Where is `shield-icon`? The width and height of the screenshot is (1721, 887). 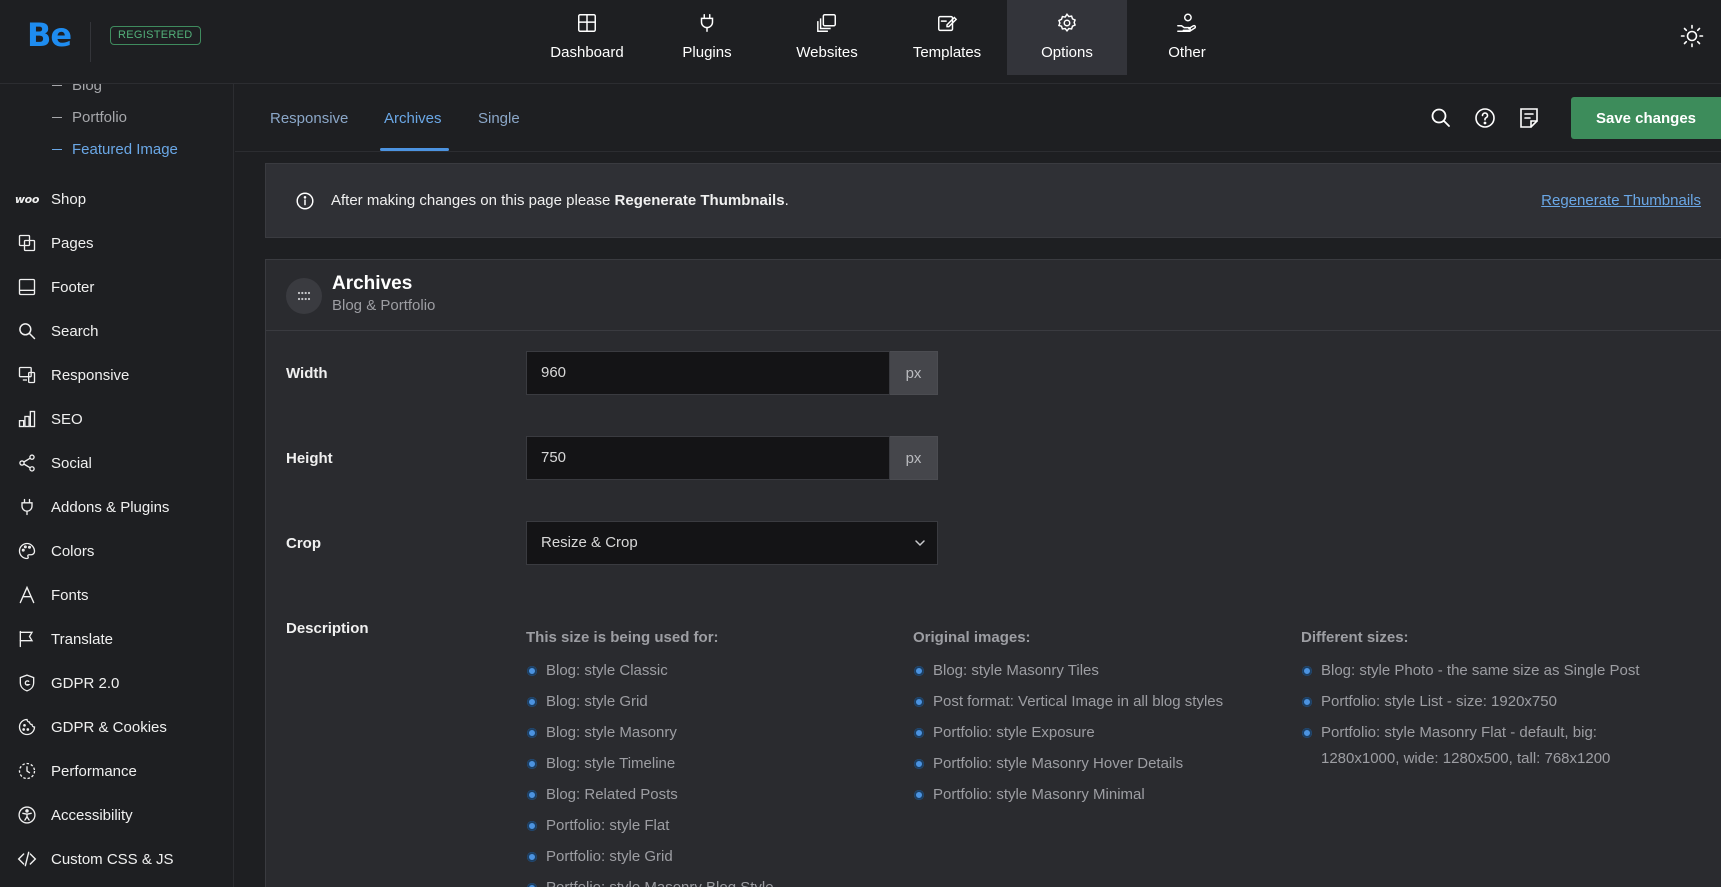
shield-icon is located at coordinates (27, 683).